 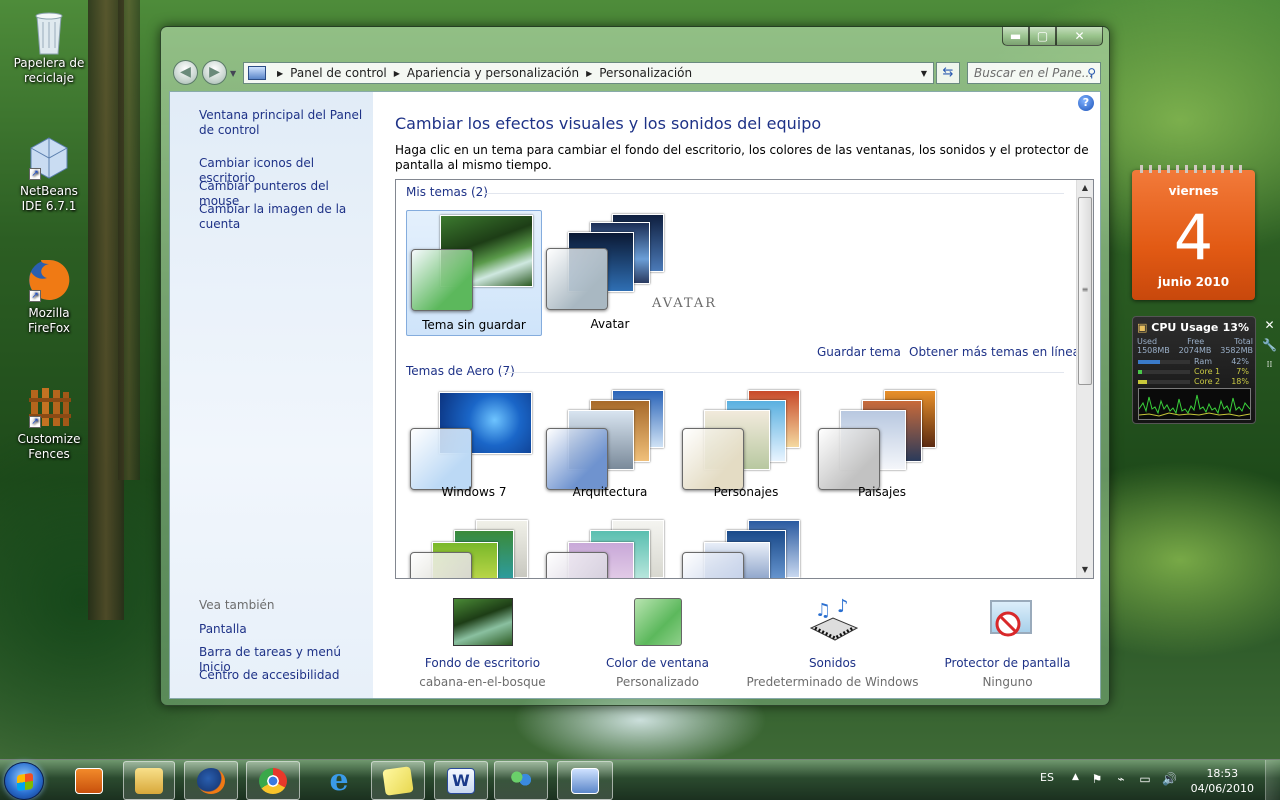 I want to click on show-hidden-icons: ▲, so click(x=1075, y=777).